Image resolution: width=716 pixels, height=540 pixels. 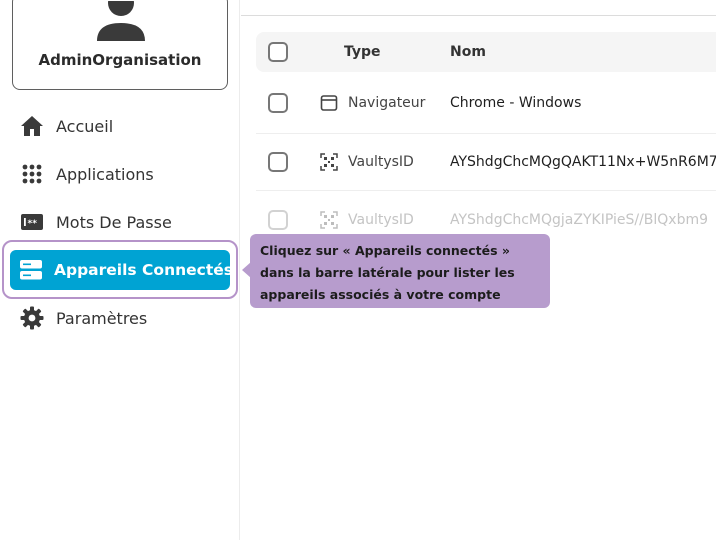 I want to click on sidebar-item-mots-de-passe: ** Mots De Passe, so click(x=120, y=222).